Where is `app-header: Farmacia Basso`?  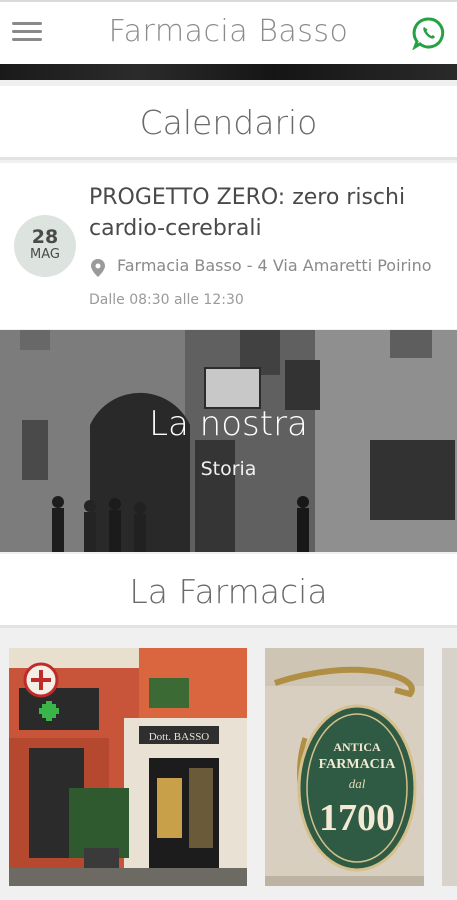 app-header: Farmacia Basso is located at coordinates (228, 32).